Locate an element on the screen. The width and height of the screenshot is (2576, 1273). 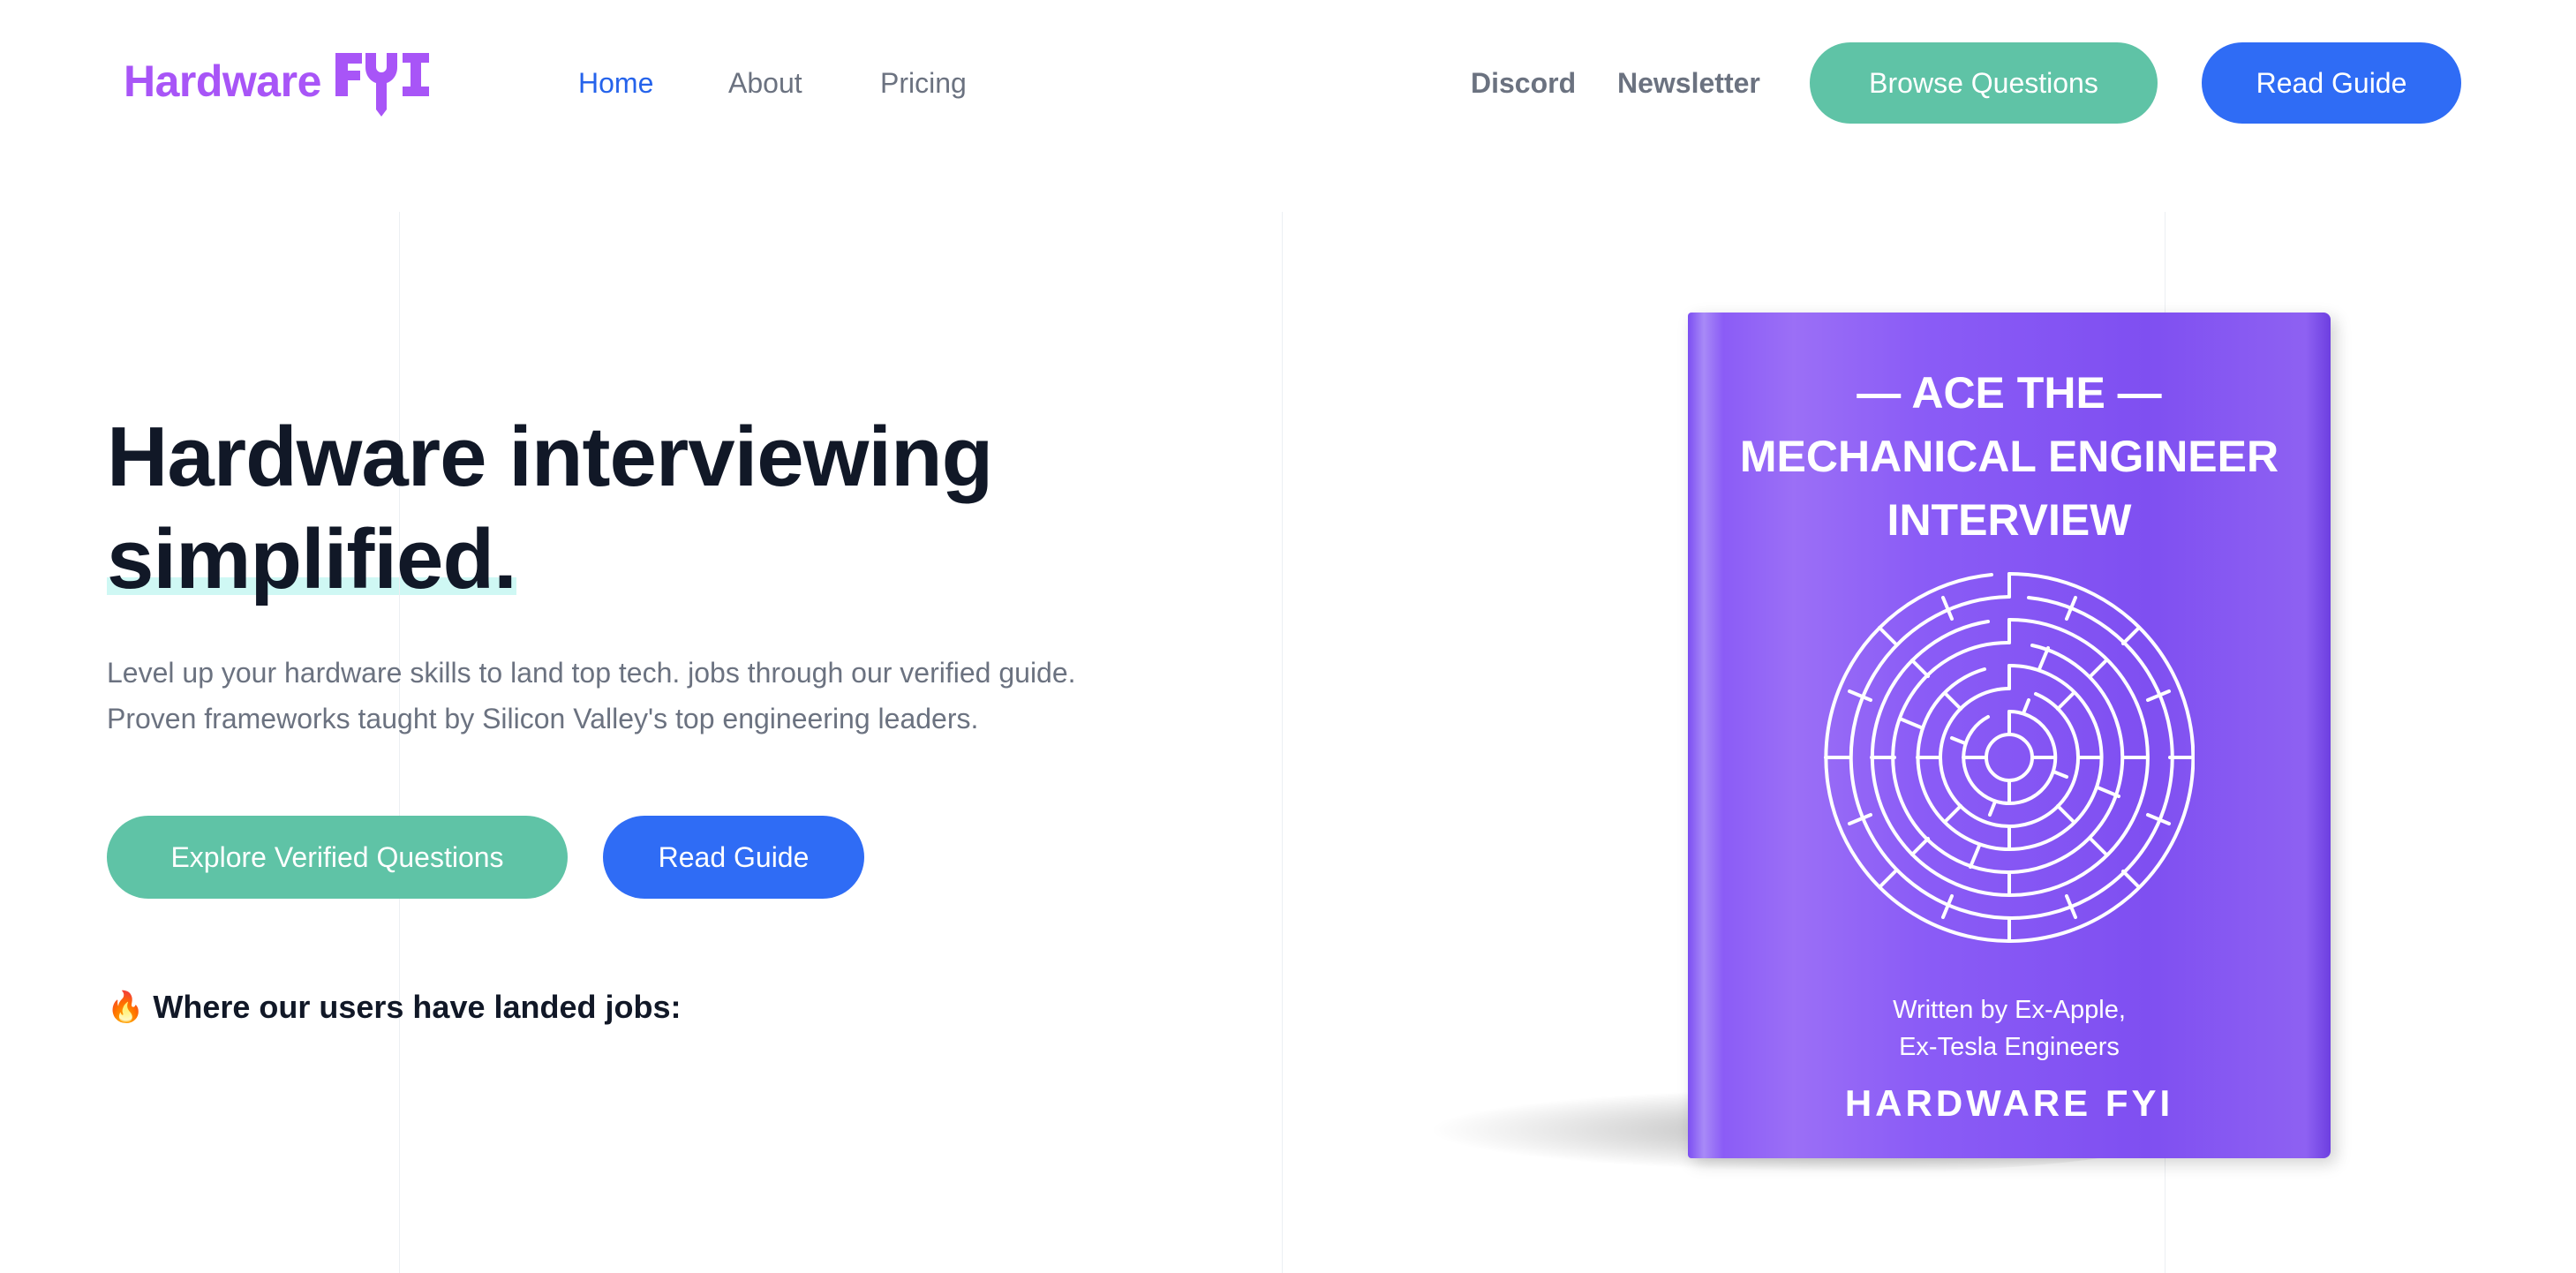
book-title-line3: INTERVIEW is located at coordinates (2009, 520).